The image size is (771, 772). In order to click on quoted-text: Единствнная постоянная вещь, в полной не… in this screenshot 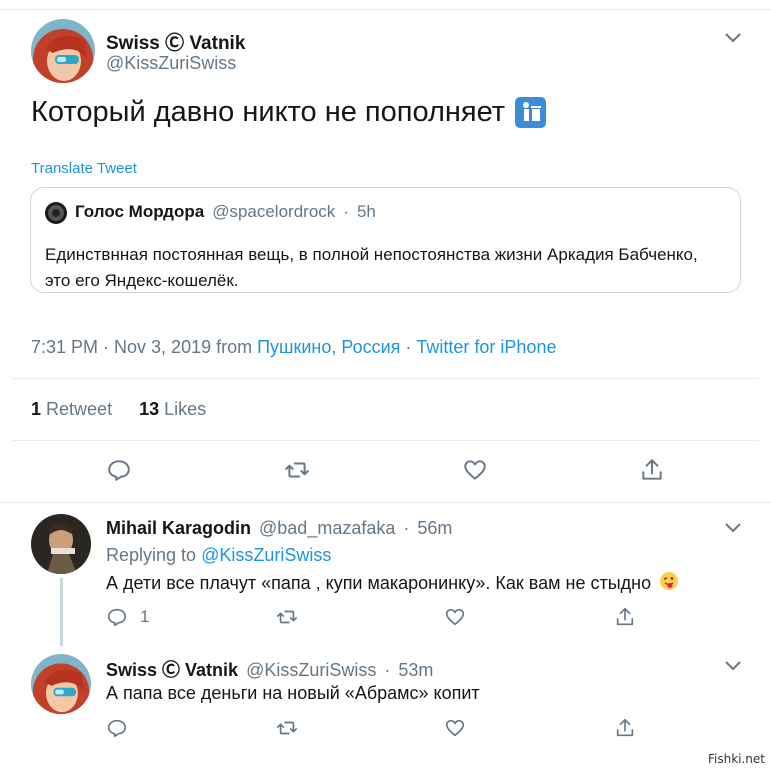, I will do `click(371, 267)`.